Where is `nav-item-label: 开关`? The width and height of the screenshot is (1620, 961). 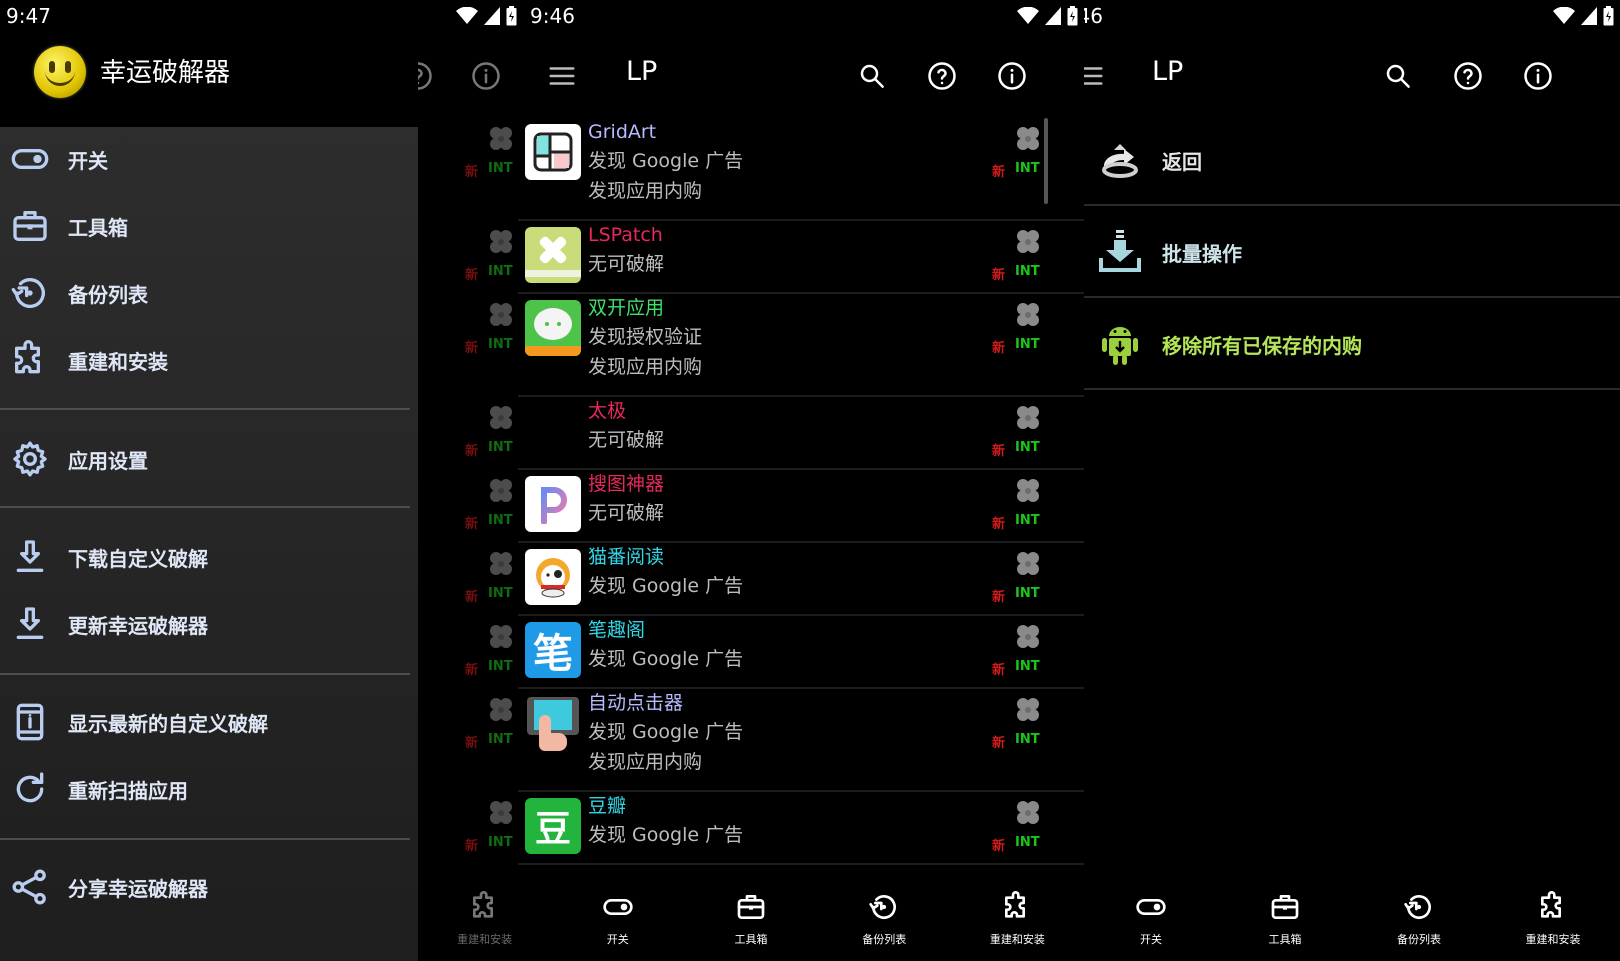 nav-item-label: 开关 is located at coordinates (617, 939).